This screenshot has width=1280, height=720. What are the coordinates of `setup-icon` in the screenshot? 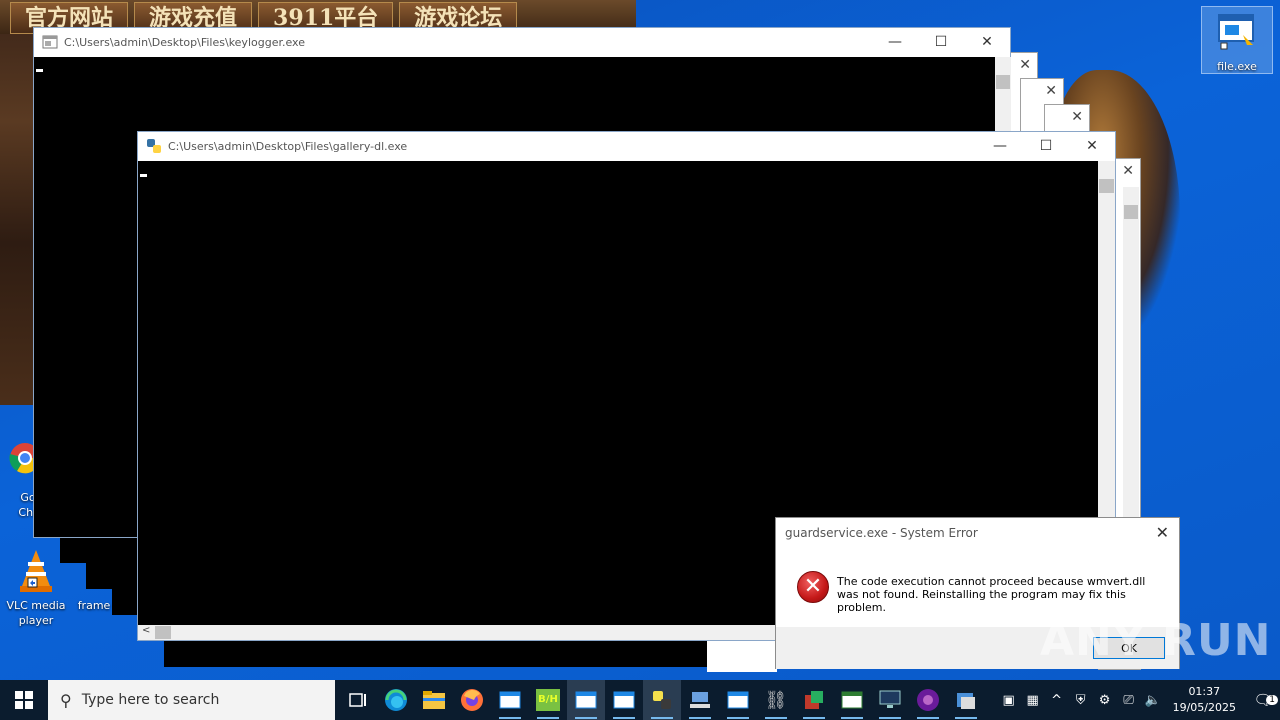 It's located at (966, 701).